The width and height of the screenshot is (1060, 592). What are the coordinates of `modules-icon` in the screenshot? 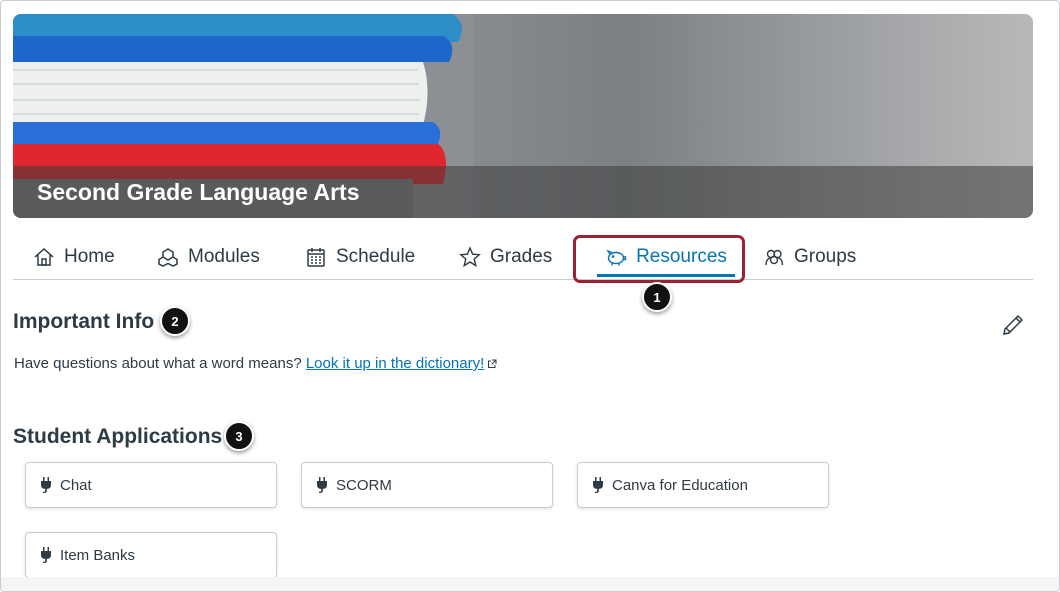 It's located at (168, 257).